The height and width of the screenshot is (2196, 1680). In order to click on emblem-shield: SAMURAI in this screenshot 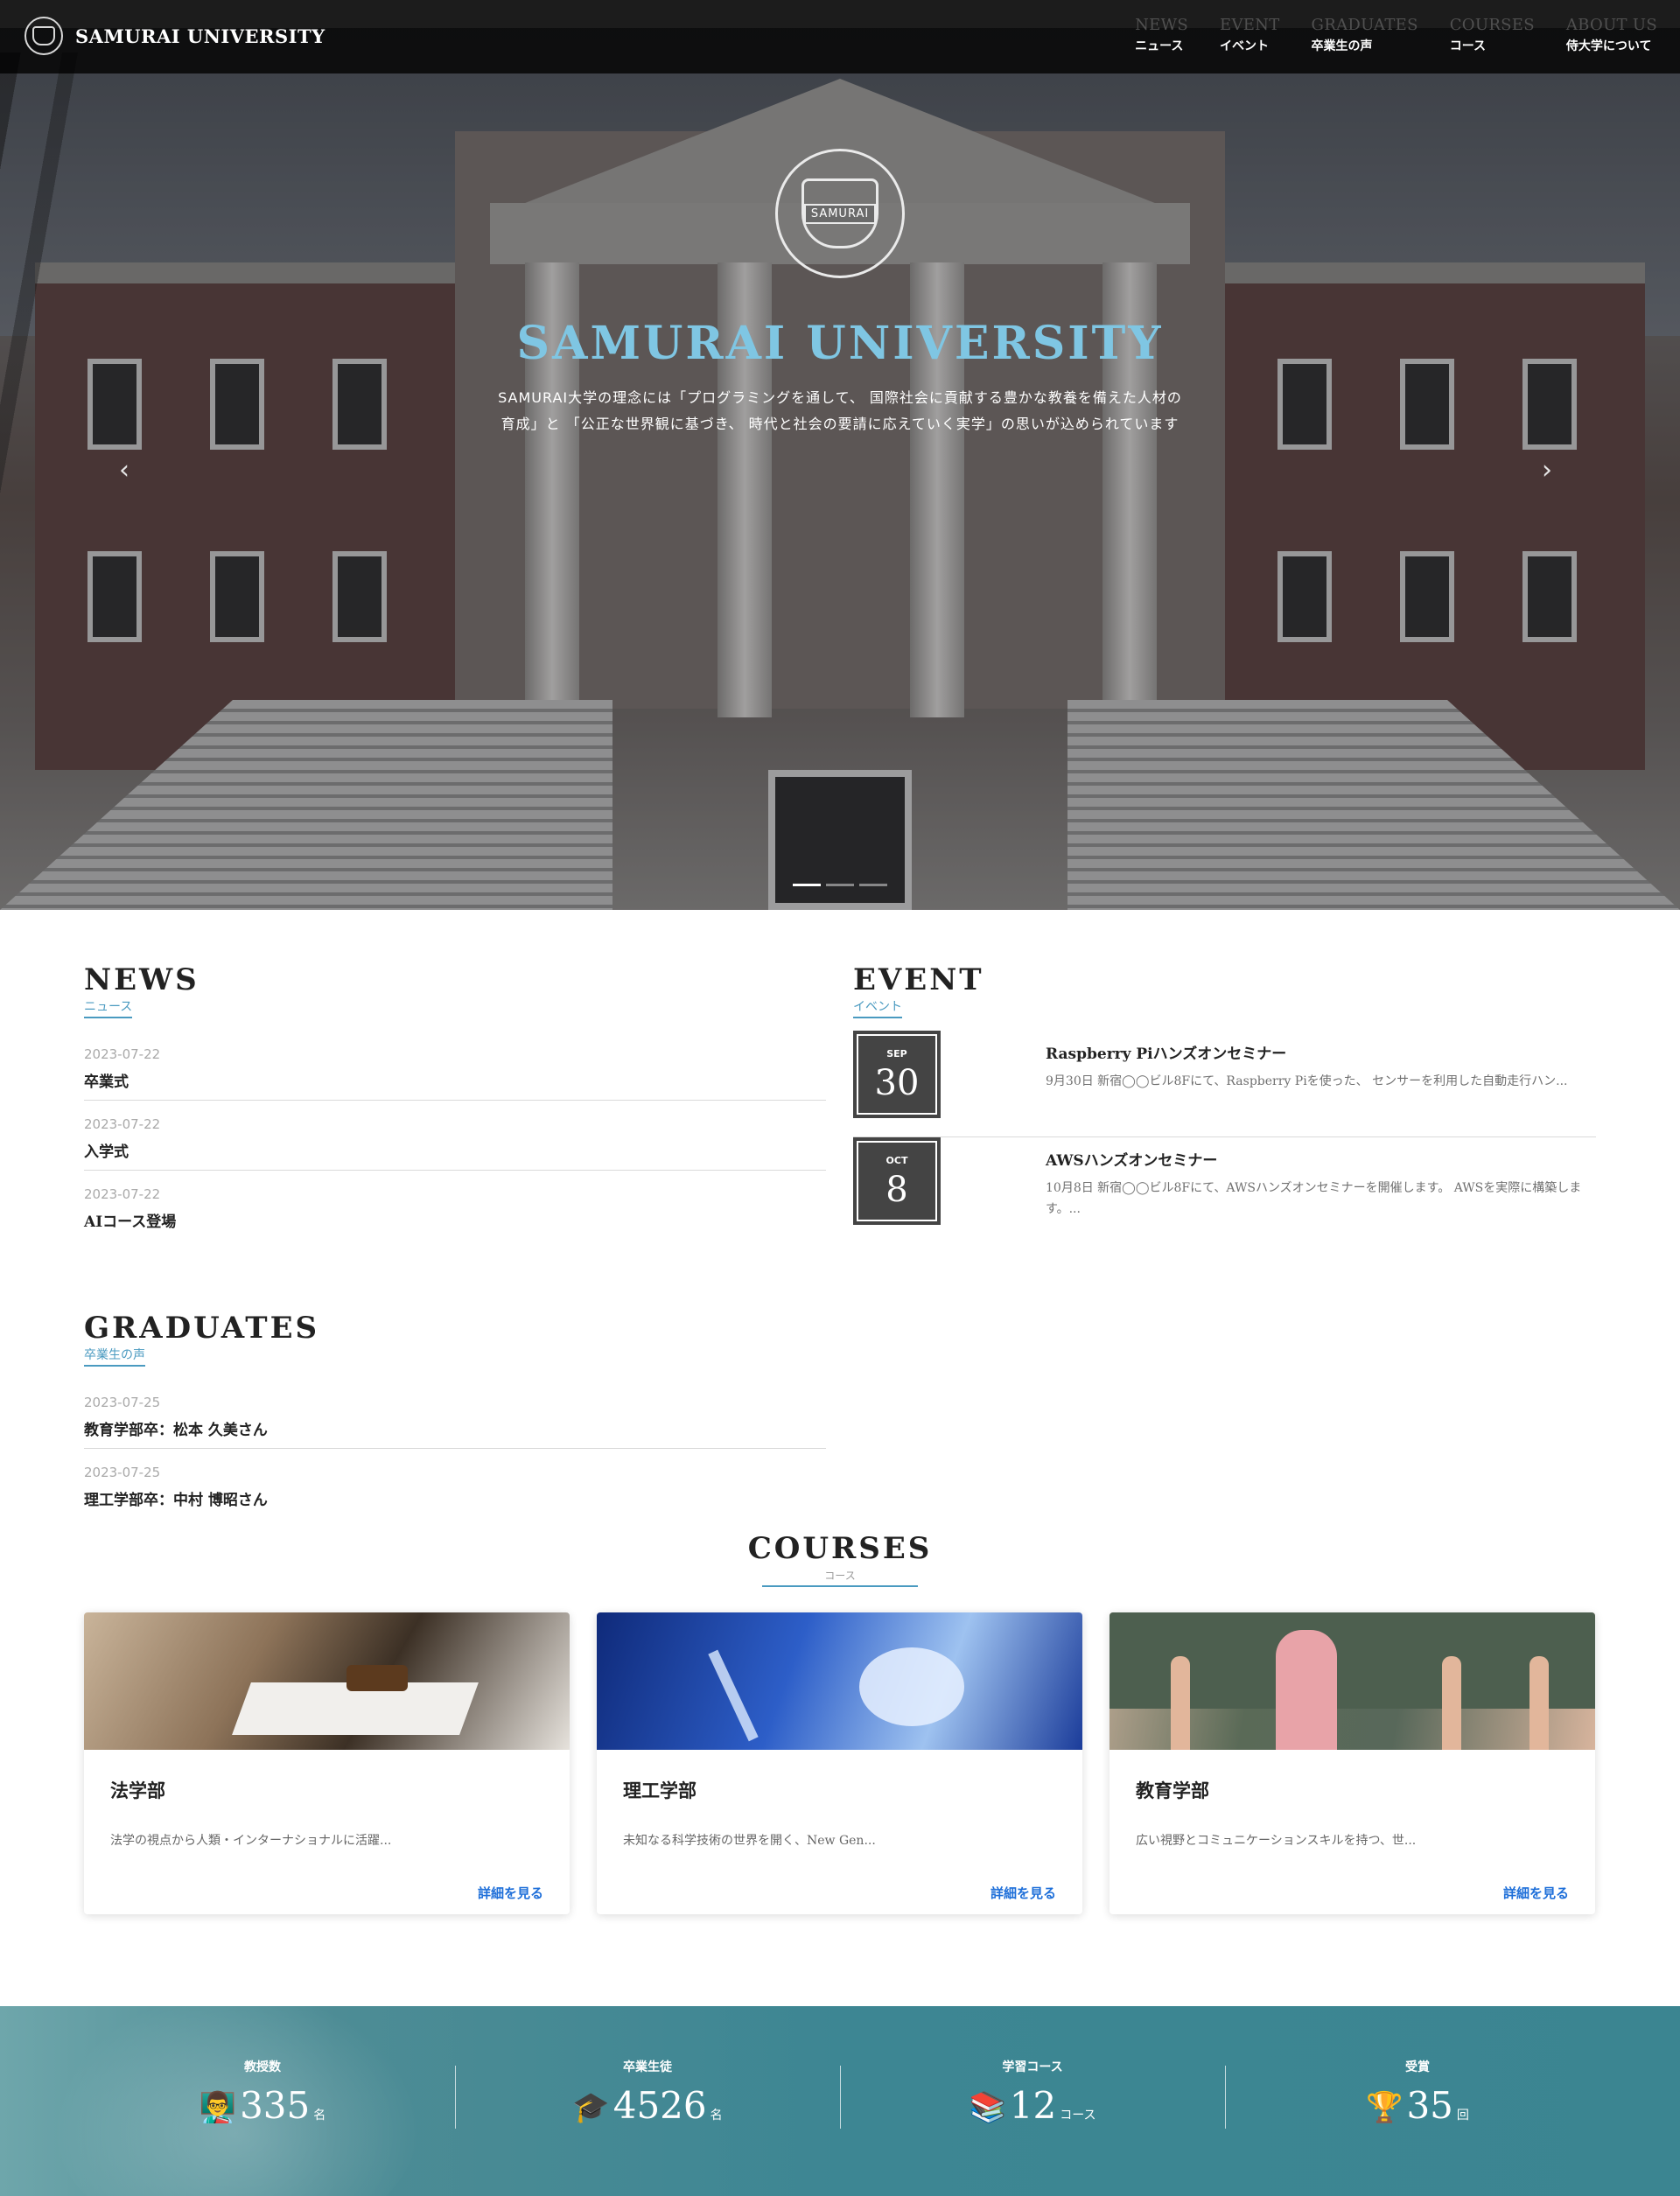, I will do `click(840, 213)`.